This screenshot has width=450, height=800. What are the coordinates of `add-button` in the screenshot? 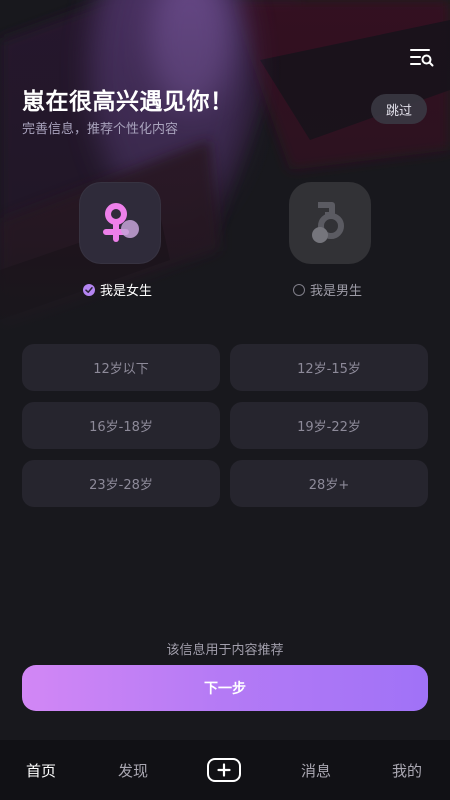 It's located at (224, 770).